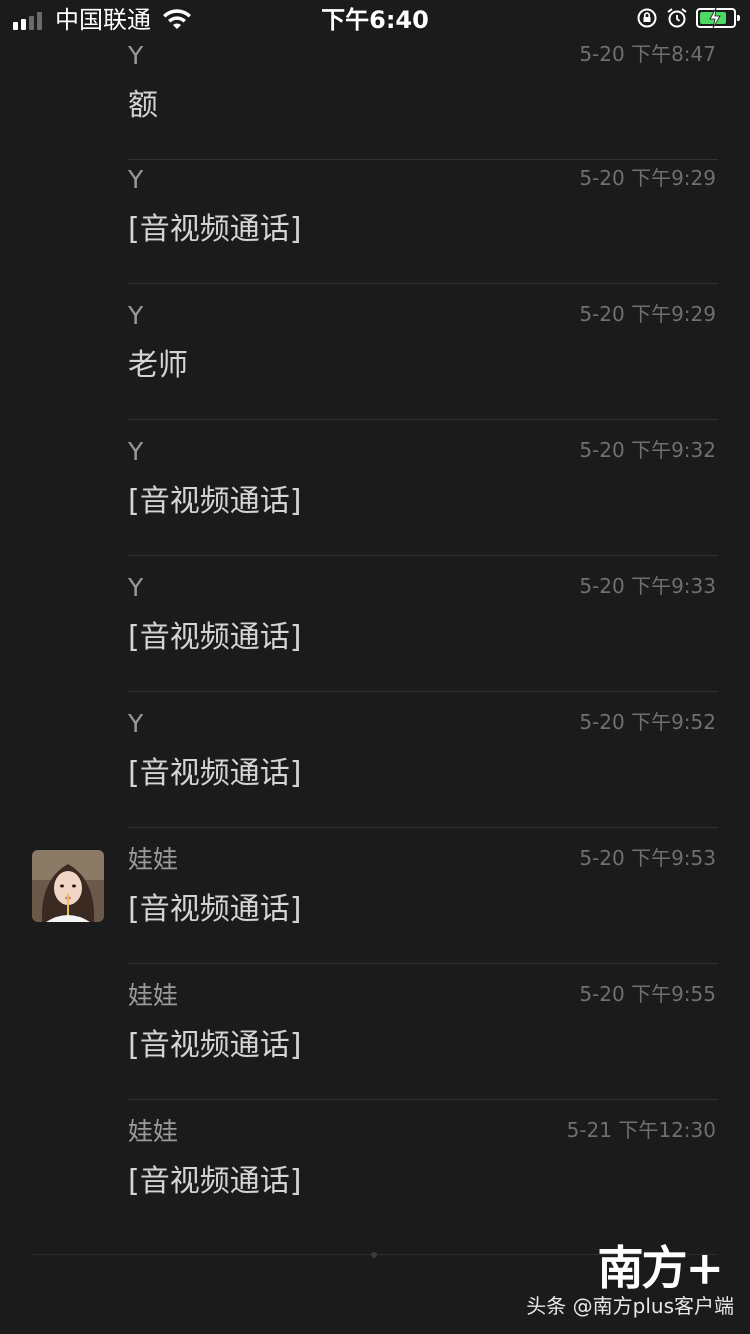 This screenshot has width=750, height=1334. Describe the element at coordinates (375, 624) in the screenshot. I see `list-item: Y 5-20 下午9:33 [音视频通话]` at that location.